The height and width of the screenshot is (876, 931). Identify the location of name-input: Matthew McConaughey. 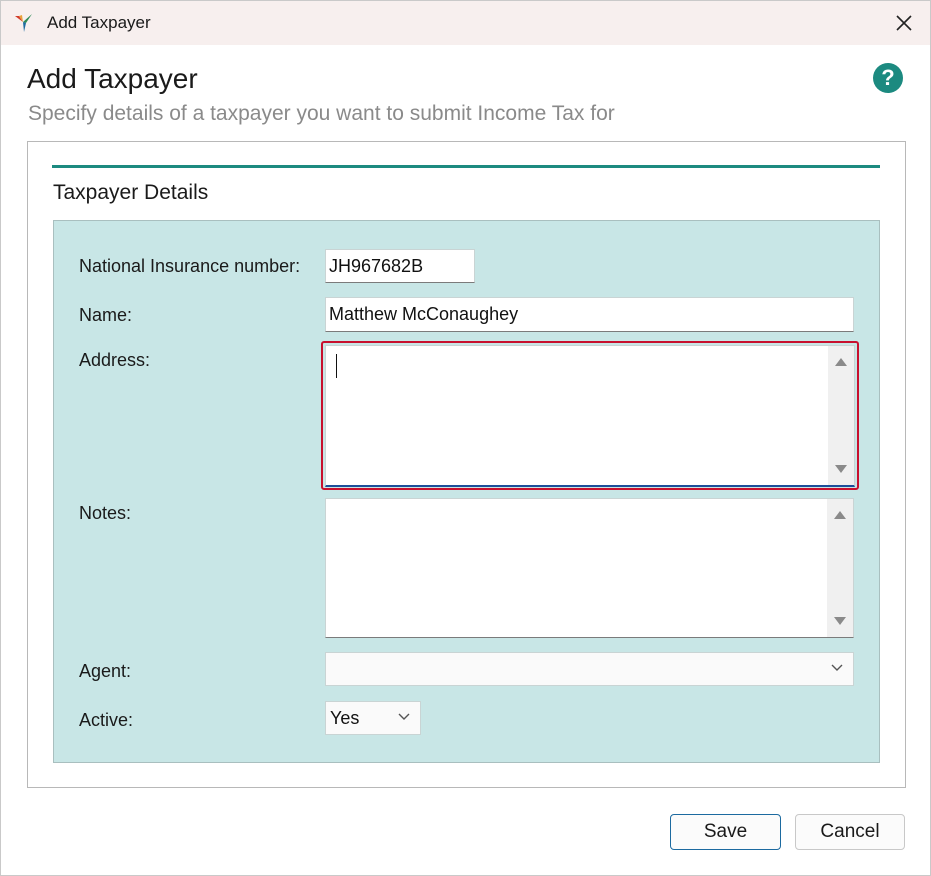
(589, 314).